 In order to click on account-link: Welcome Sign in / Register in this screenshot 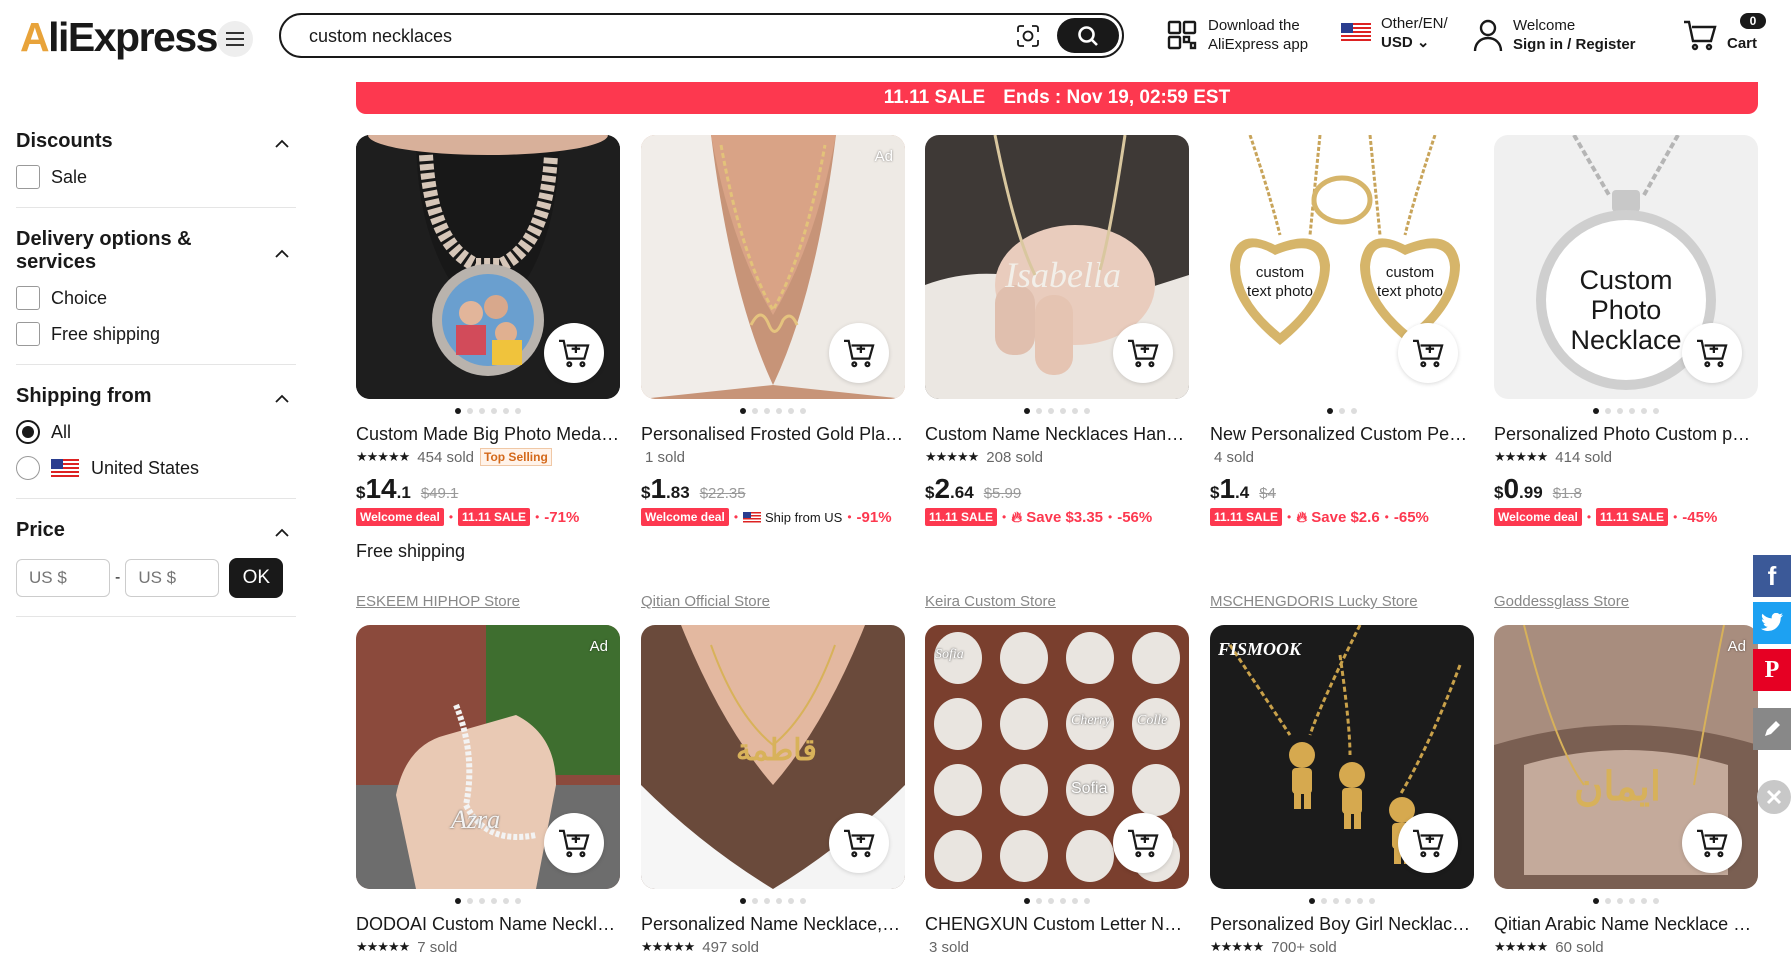, I will do `click(1554, 35)`.